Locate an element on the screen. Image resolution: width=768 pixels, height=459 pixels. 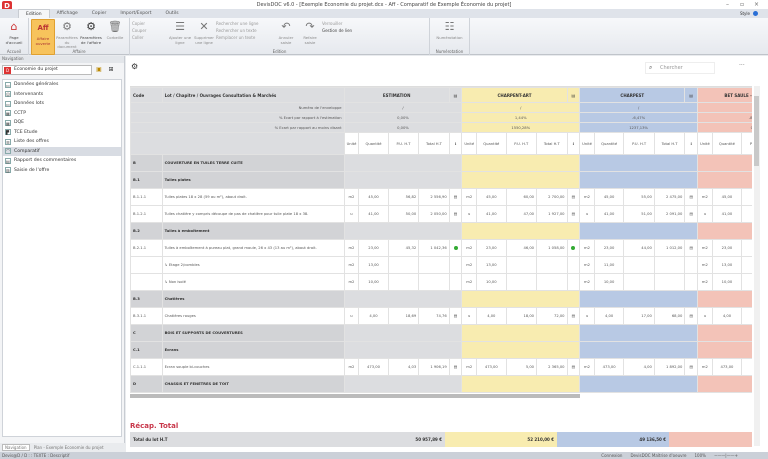
cell: 4,03 is located at coordinates (403, 367).